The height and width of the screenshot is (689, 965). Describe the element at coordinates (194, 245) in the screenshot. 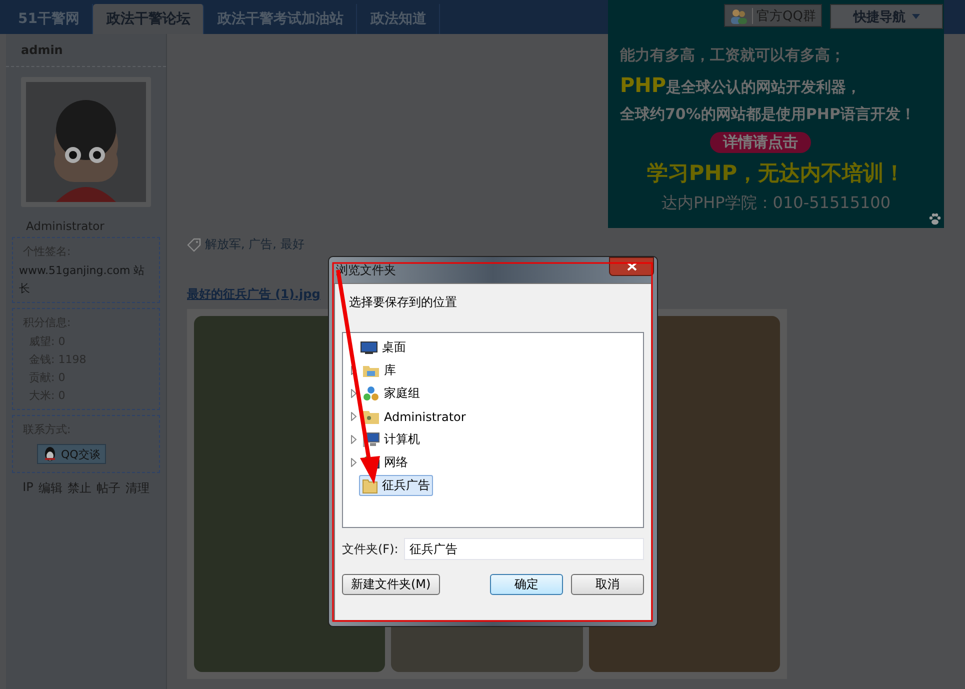

I see `tag-icon` at that location.